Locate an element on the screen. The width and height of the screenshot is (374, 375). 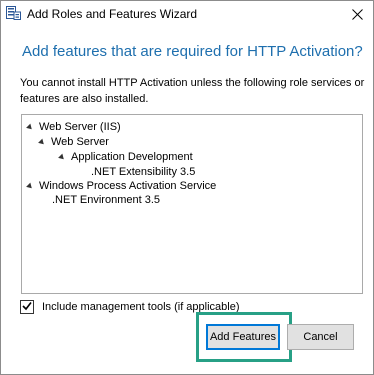
tree-item-label: Application Development is located at coordinates (132, 157).